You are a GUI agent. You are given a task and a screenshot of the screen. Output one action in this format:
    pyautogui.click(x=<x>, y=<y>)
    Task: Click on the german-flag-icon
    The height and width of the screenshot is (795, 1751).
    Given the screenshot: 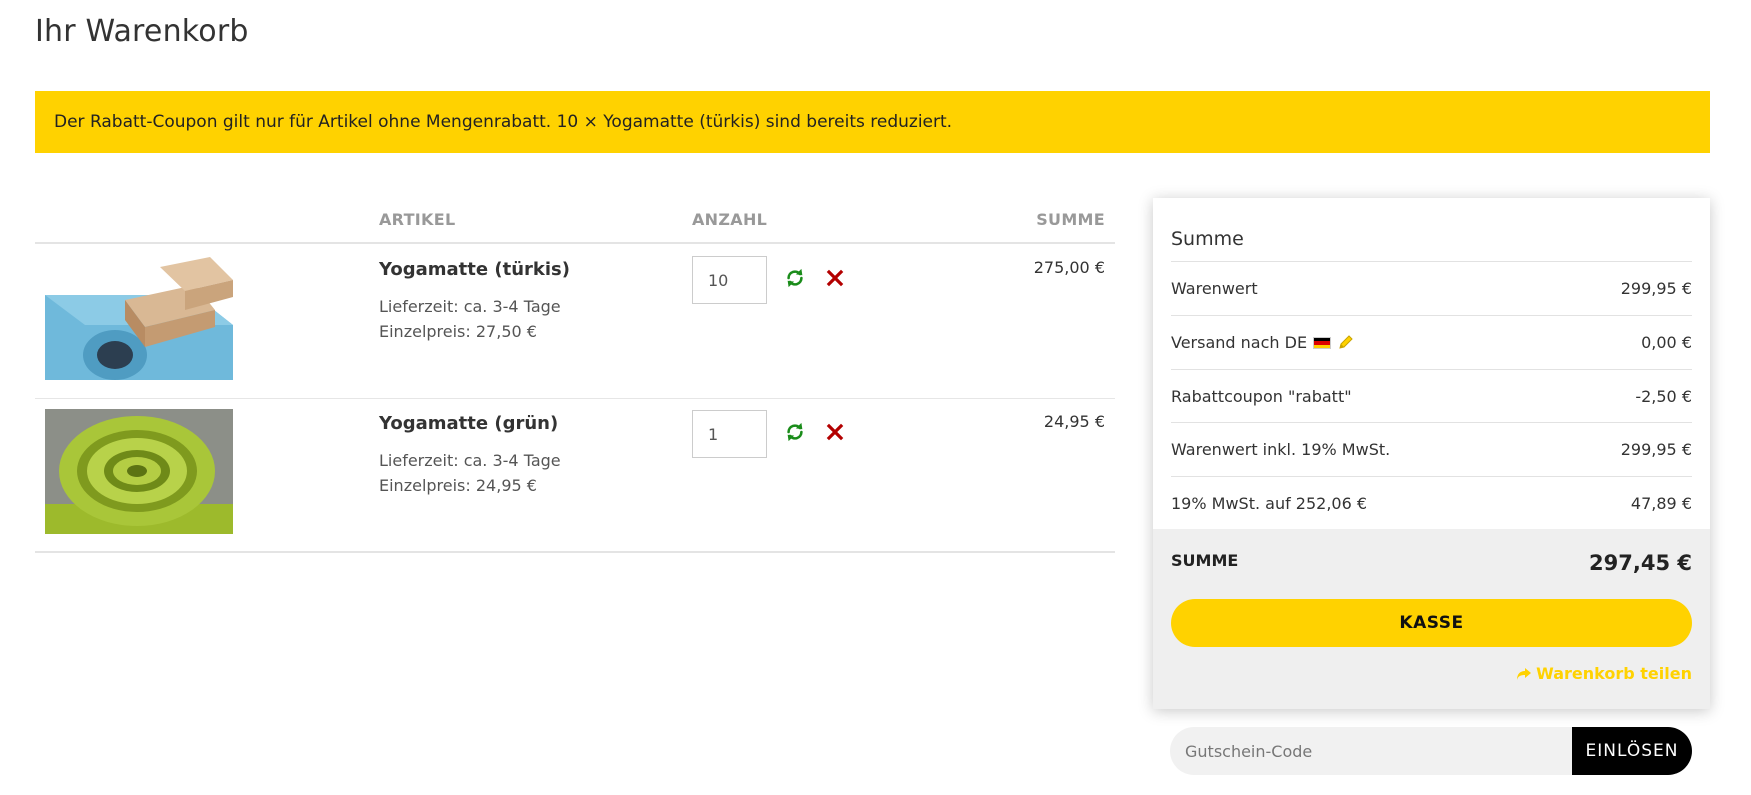 What is the action you would take?
    pyautogui.click(x=1322, y=343)
    